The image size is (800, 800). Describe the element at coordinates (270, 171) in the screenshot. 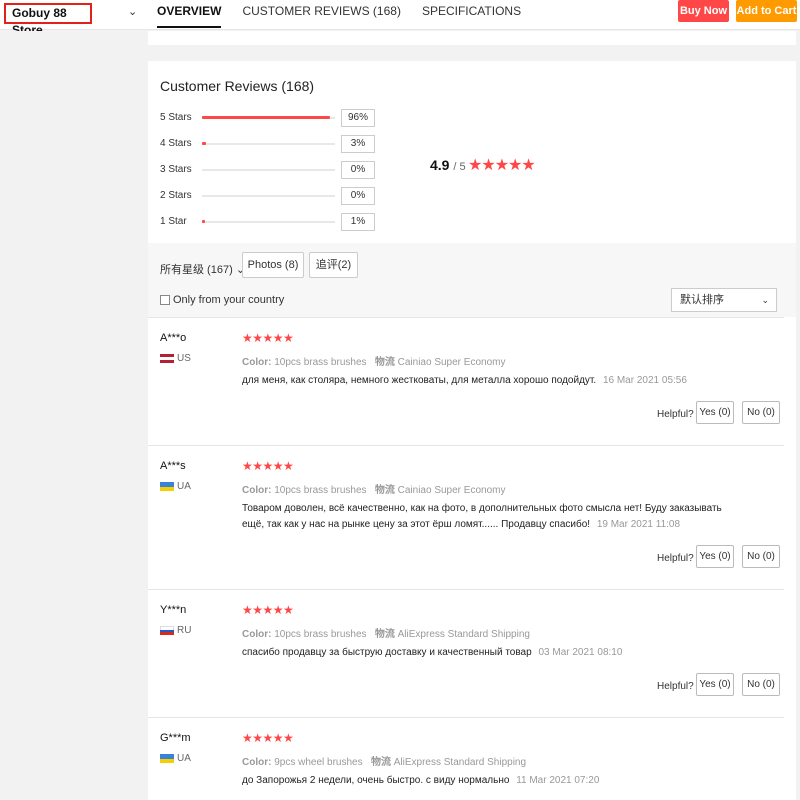

I see `rating-row-3: 3 Stars 0%` at that location.